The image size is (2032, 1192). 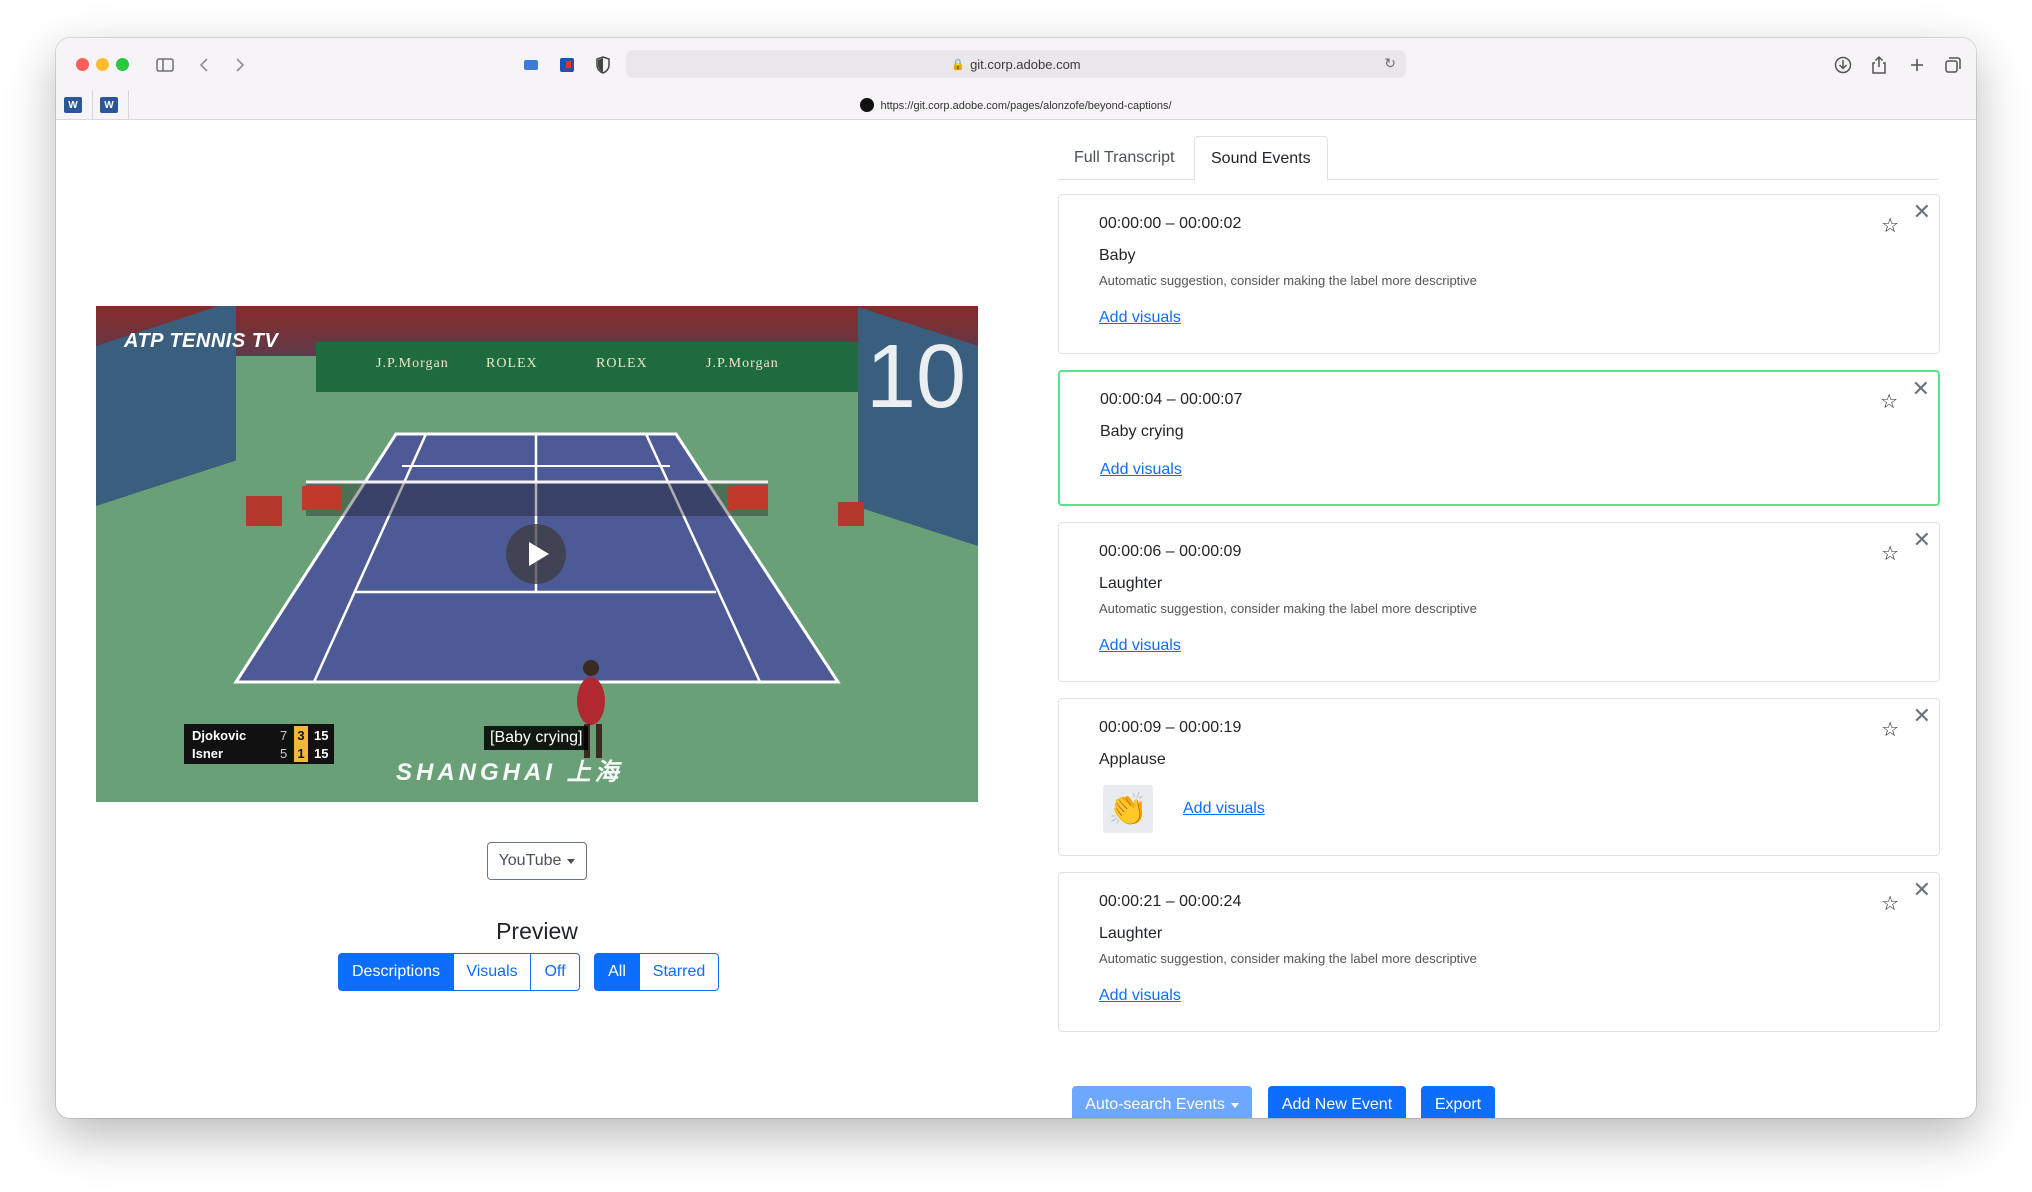 What do you see at coordinates (1917, 65) in the screenshot?
I see `new-tab-icon` at bounding box center [1917, 65].